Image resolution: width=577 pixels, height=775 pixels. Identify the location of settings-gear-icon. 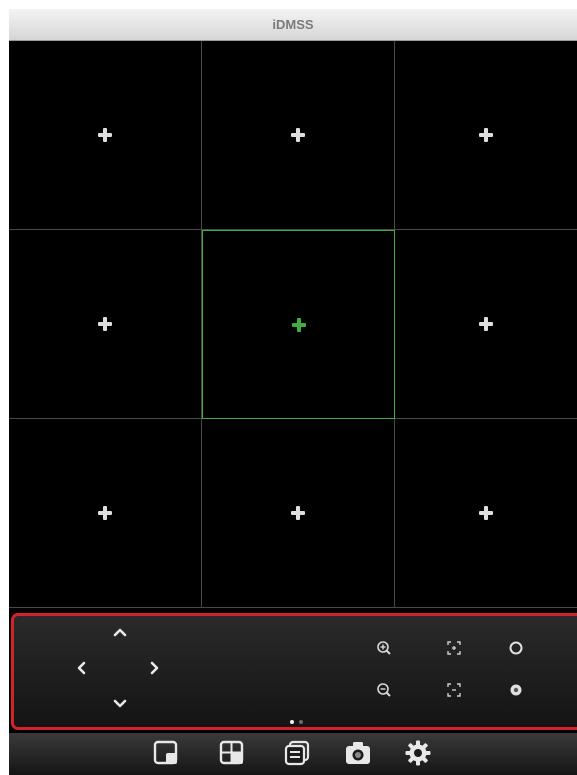
(418, 753).